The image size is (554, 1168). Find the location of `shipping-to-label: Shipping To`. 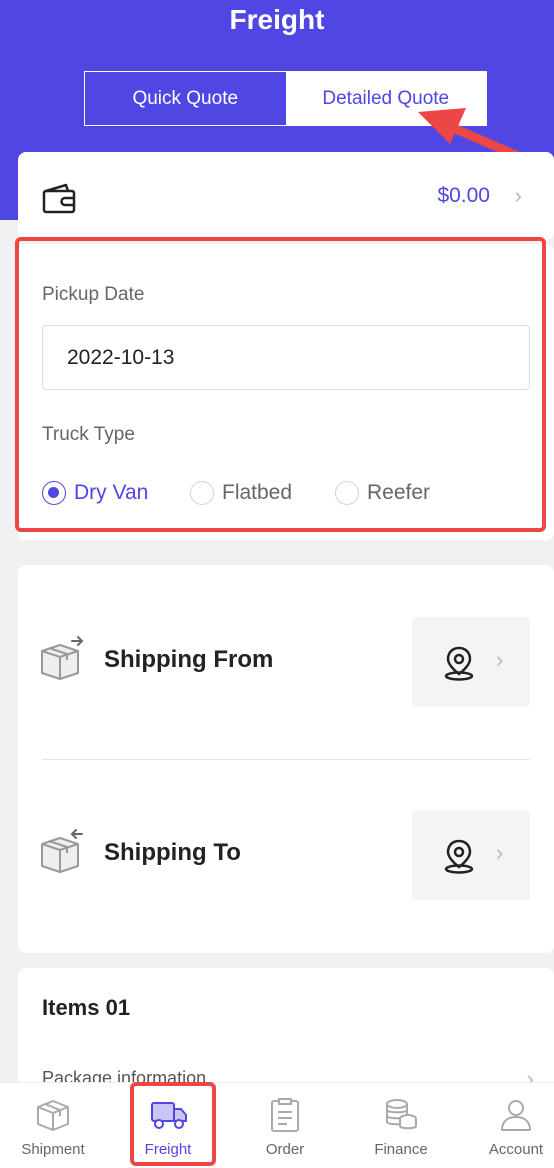

shipping-to-label: Shipping To is located at coordinates (172, 852).